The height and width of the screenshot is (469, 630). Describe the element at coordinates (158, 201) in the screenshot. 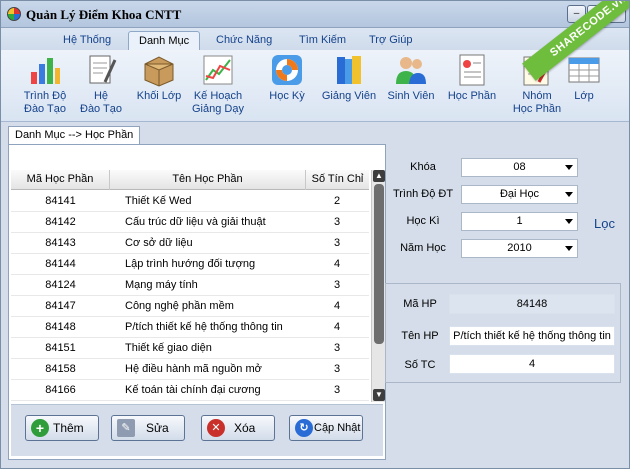

I see `row-ten-hp: Thiết Kế Wed` at that location.